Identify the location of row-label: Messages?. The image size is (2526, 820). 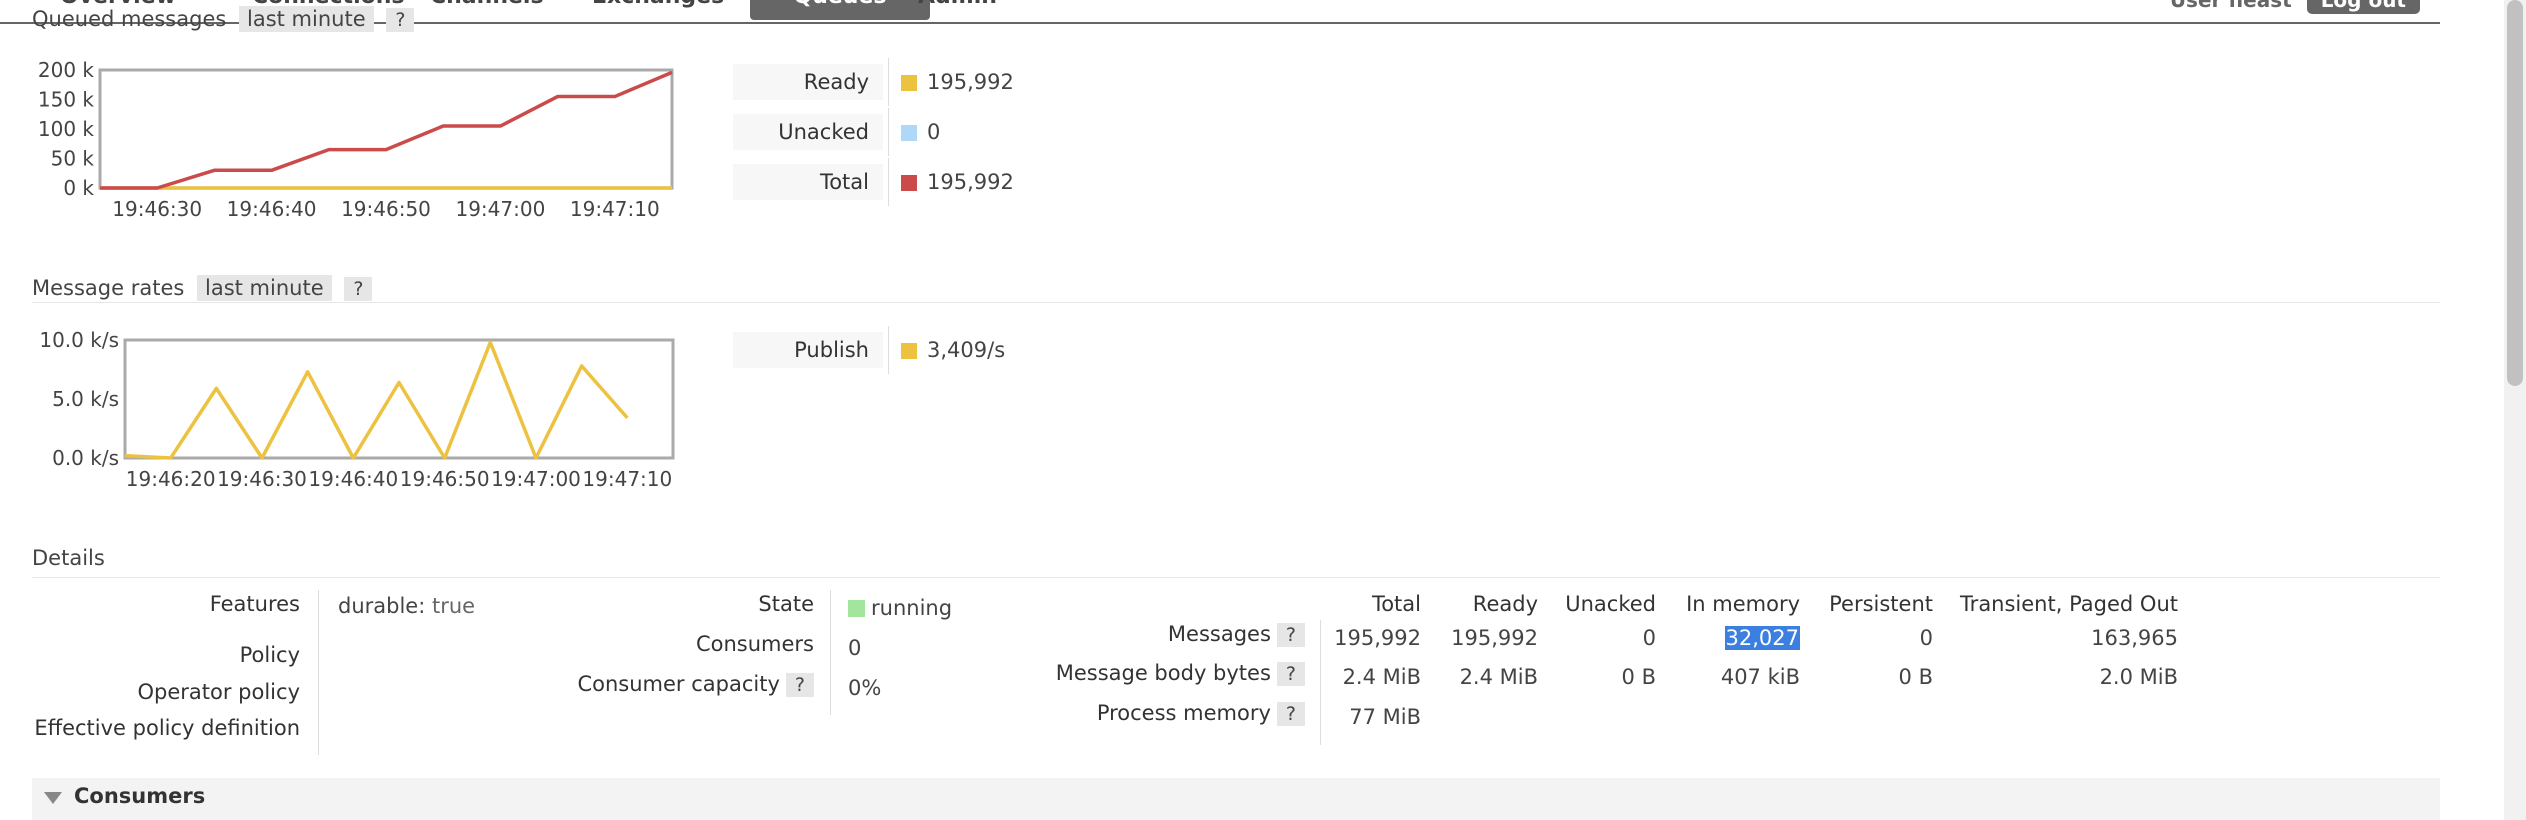
(1236, 634).